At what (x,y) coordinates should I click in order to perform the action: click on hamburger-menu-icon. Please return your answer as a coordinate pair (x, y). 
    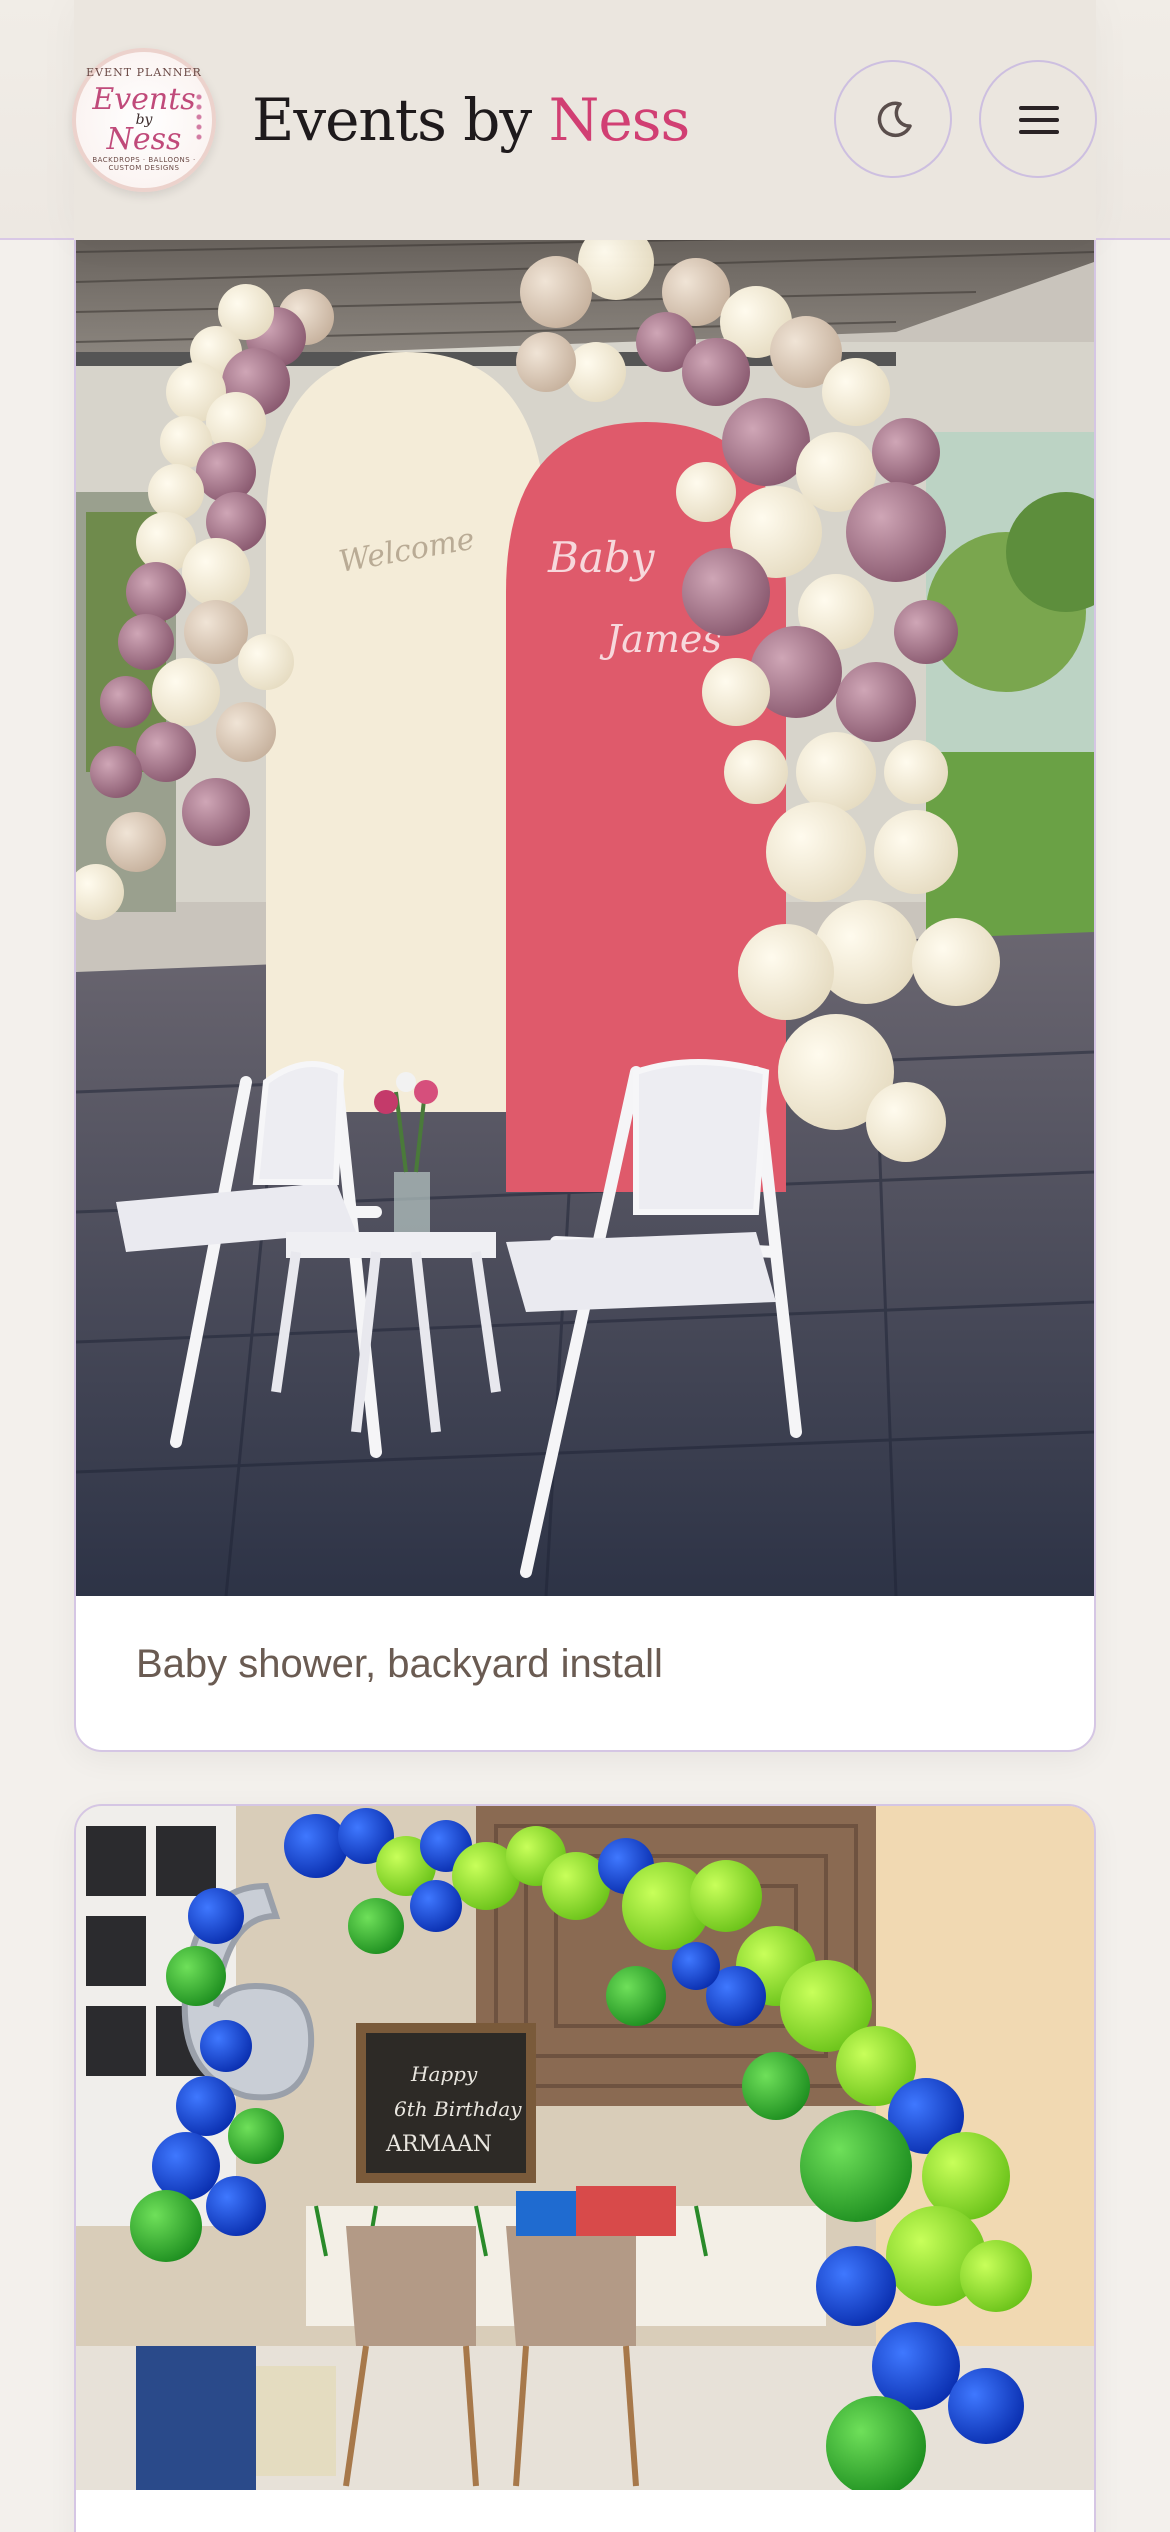
    Looking at the image, I should click on (1039, 120).